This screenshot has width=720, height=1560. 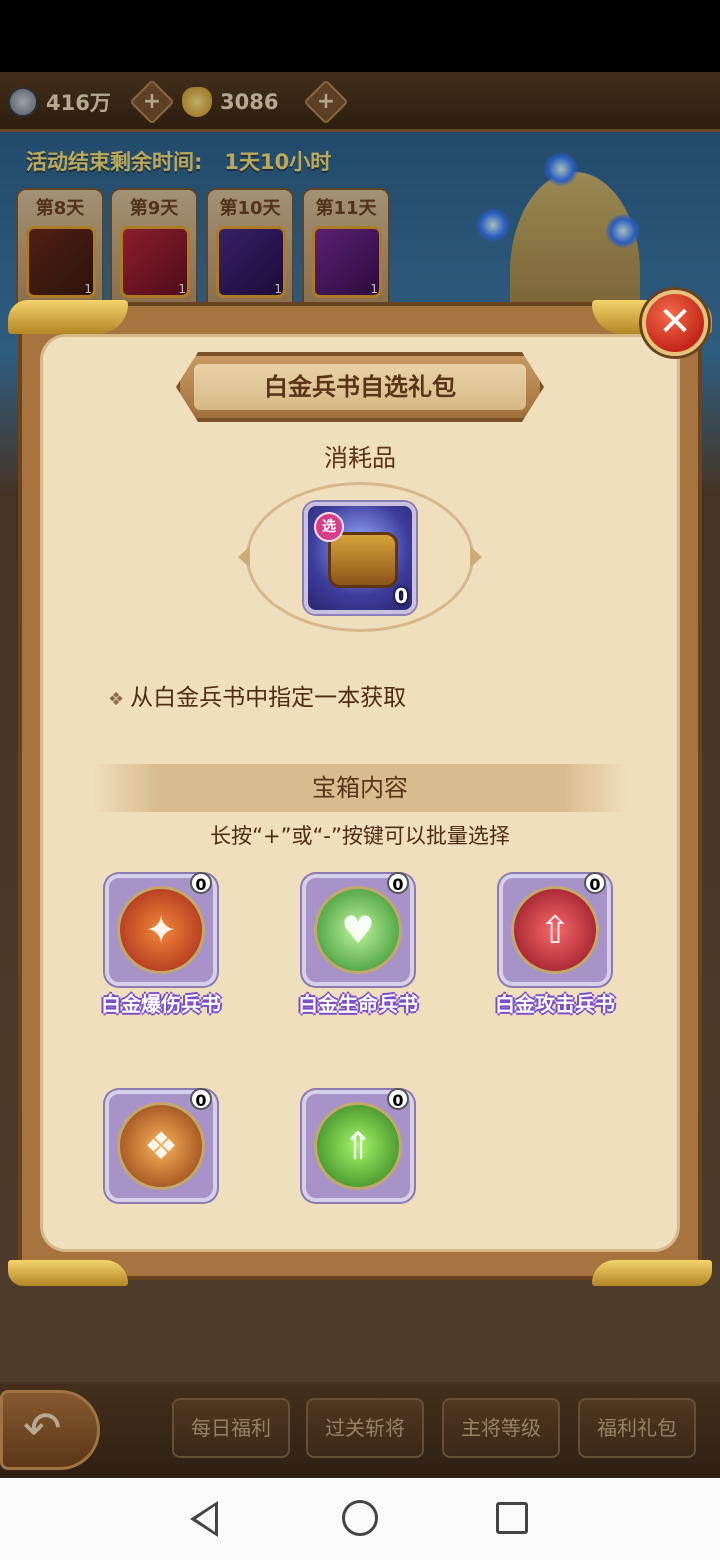 What do you see at coordinates (363, 560) in the screenshot?
I see `treasure-chest-icon` at bounding box center [363, 560].